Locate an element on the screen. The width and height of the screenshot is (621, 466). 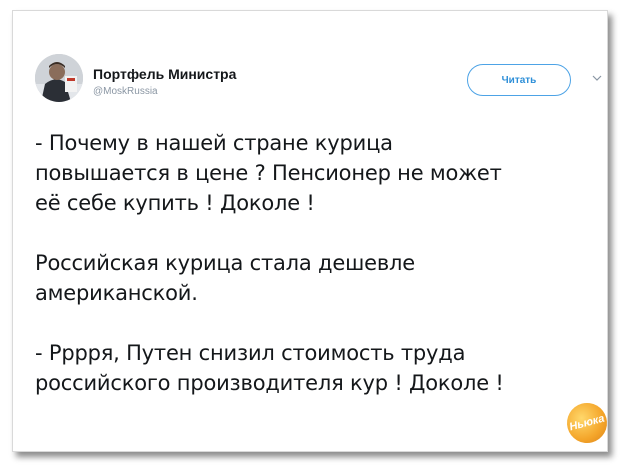
follow-button: Читать is located at coordinates (519, 80).